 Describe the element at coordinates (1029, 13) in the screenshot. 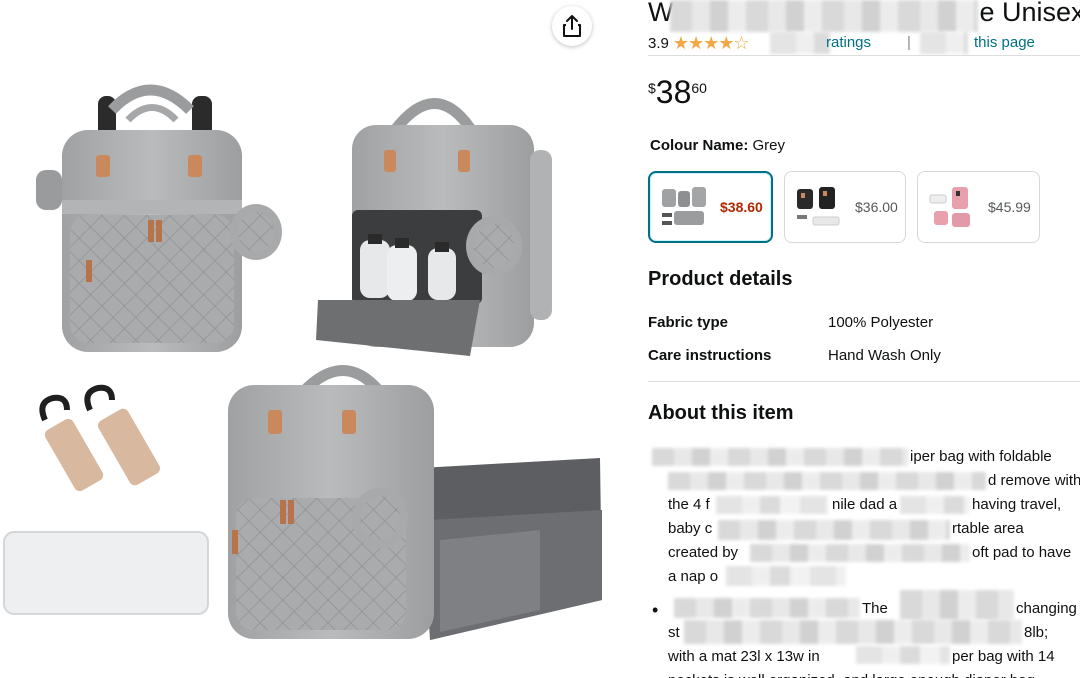

I see `title-end: e Unisex` at that location.